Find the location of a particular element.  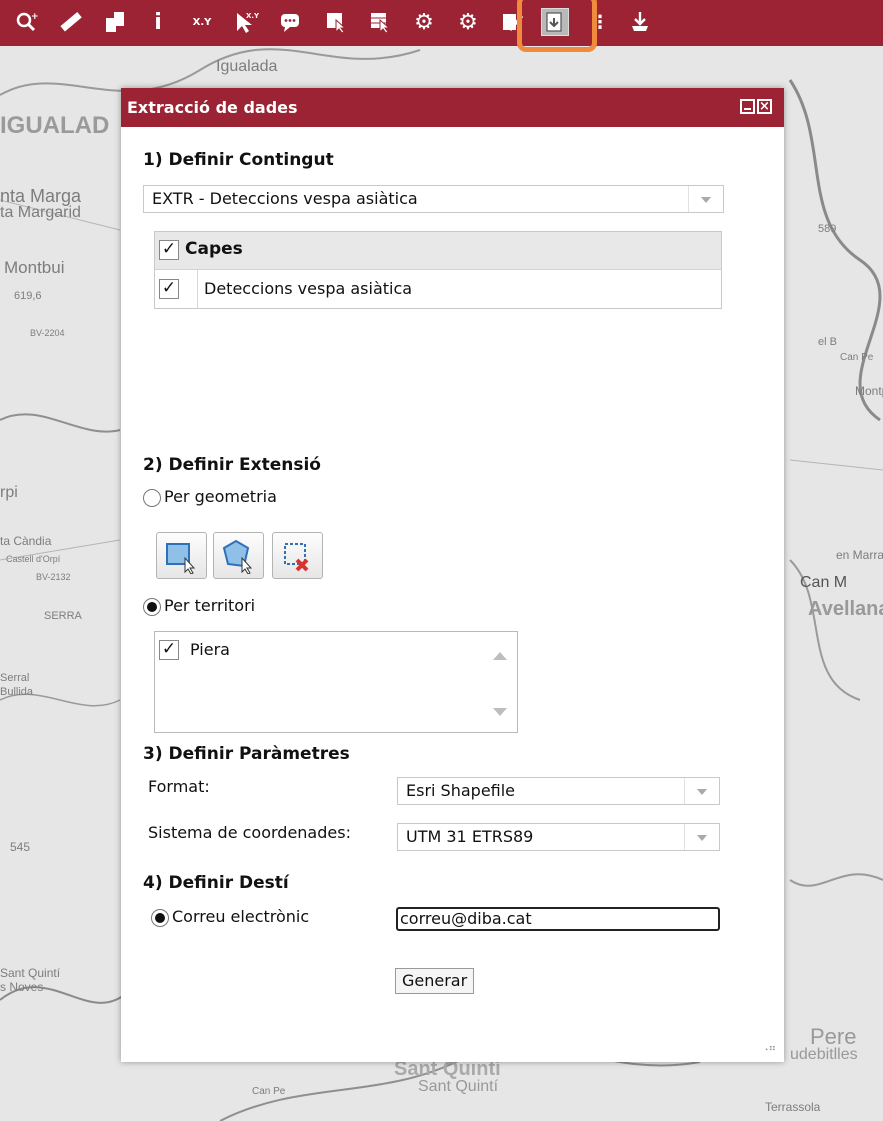

map-label: Bullida is located at coordinates (17, 692).